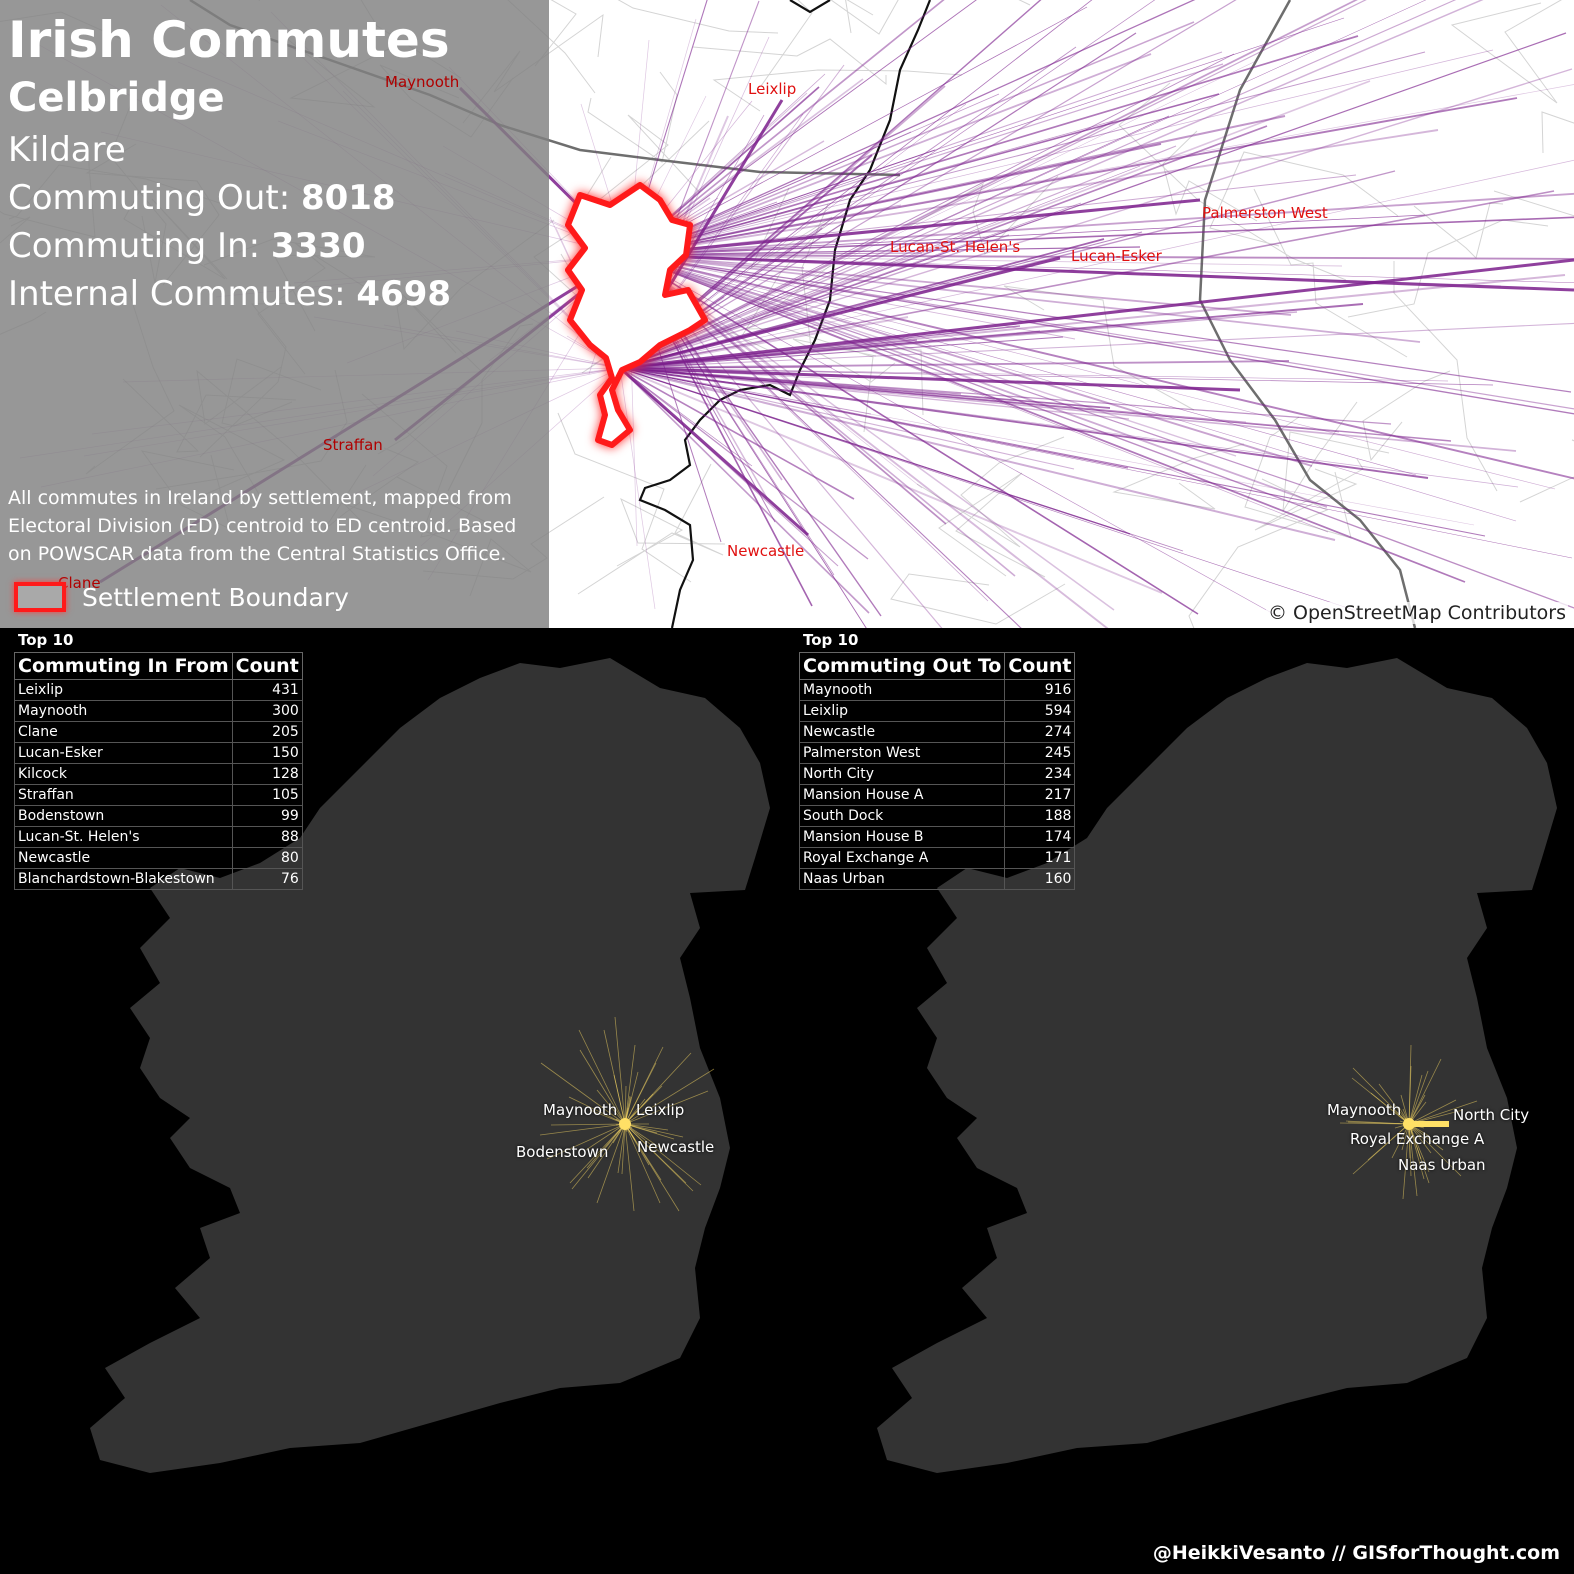  Describe the element at coordinates (937, 690) in the screenshot. I see `table-row: Maynooth 916` at that location.